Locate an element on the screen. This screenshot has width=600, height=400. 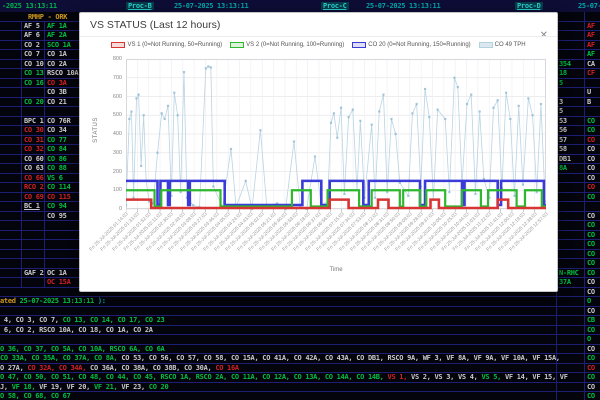
status-text: CO 36A, CO 38A, CO 38B, CO 30A, is located at coordinates (153, 367).